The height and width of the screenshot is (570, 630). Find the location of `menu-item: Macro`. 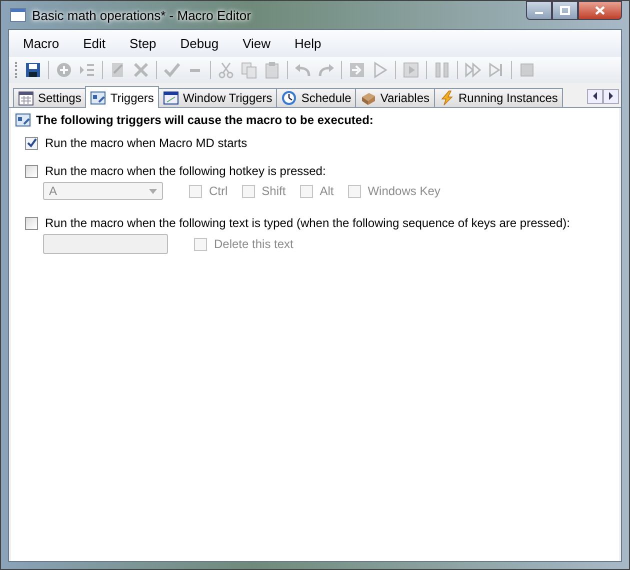

menu-item: Macro is located at coordinates (41, 43).